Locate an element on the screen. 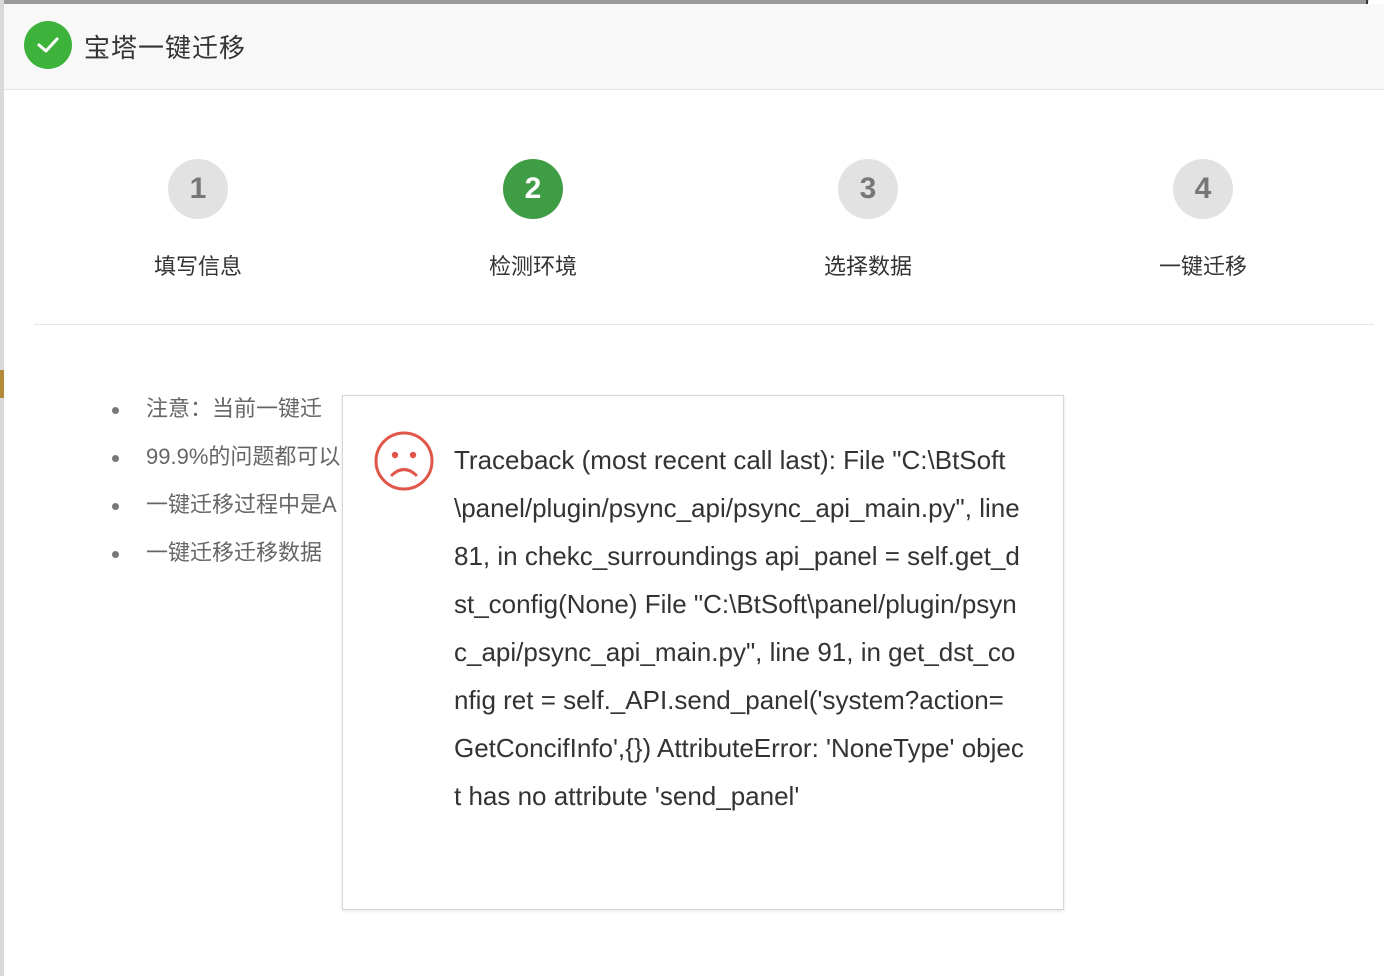 This screenshot has height=976, width=1384. list-item: 一键迁移过程中是A is located at coordinates (226, 514).